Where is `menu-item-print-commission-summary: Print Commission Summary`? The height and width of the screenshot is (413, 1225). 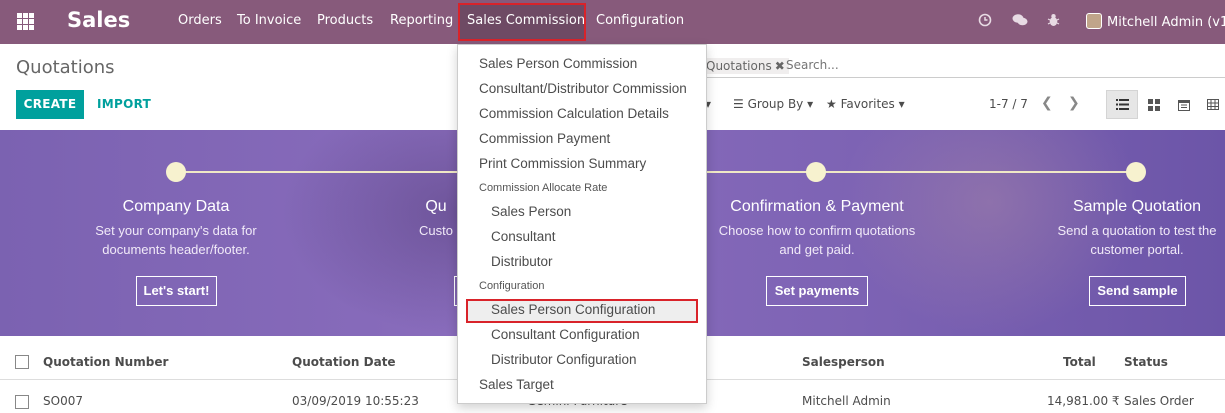
menu-item-print-commission-summary: Print Commission Summary is located at coordinates (562, 163).